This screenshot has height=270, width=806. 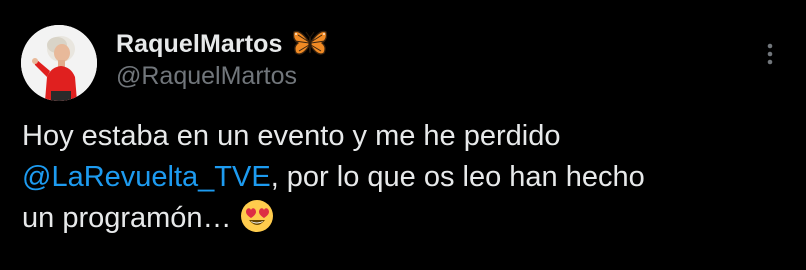 I want to click on author-display-name: RaquelMartos, so click(x=199, y=44).